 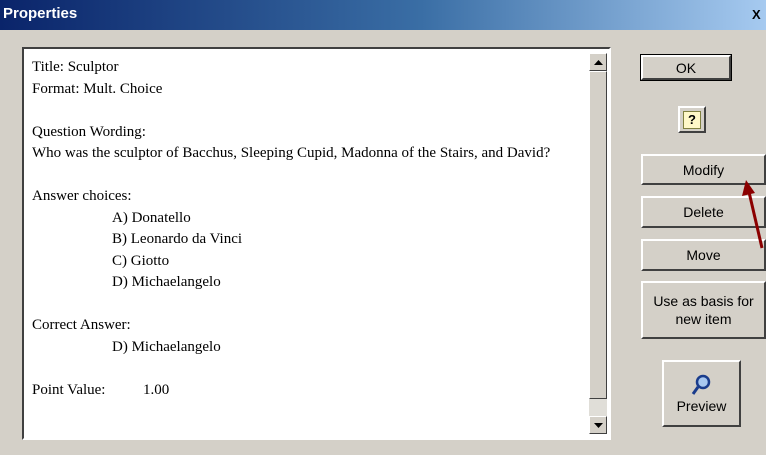 What do you see at coordinates (89, 131) in the screenshot?
I see `question-wording-label: Question Wording:` at bounding box center [89, 131].